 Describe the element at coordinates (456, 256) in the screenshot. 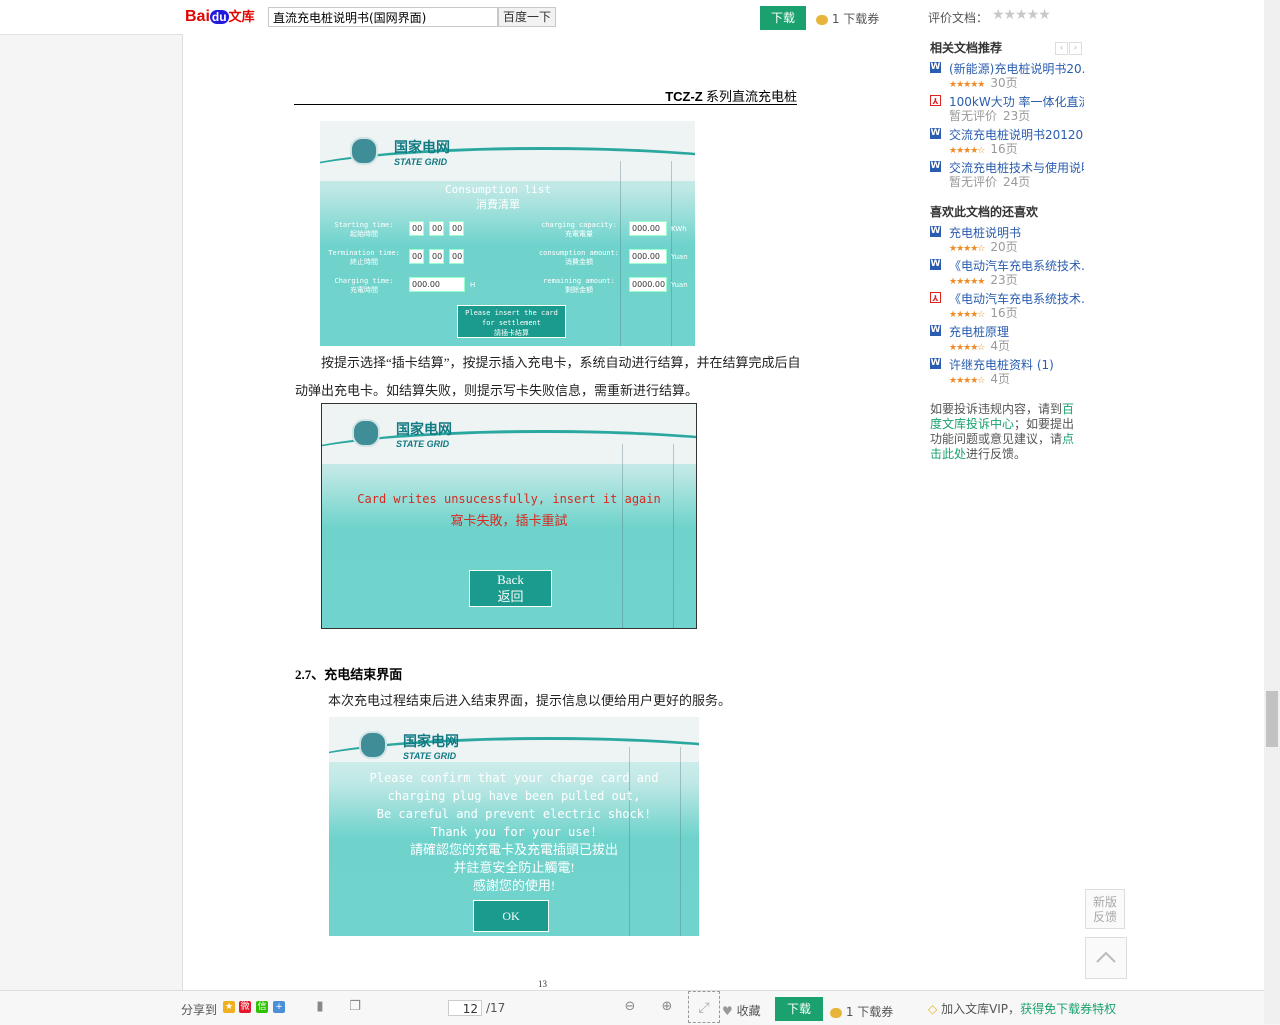

I see `end-sec: 00` at that location.